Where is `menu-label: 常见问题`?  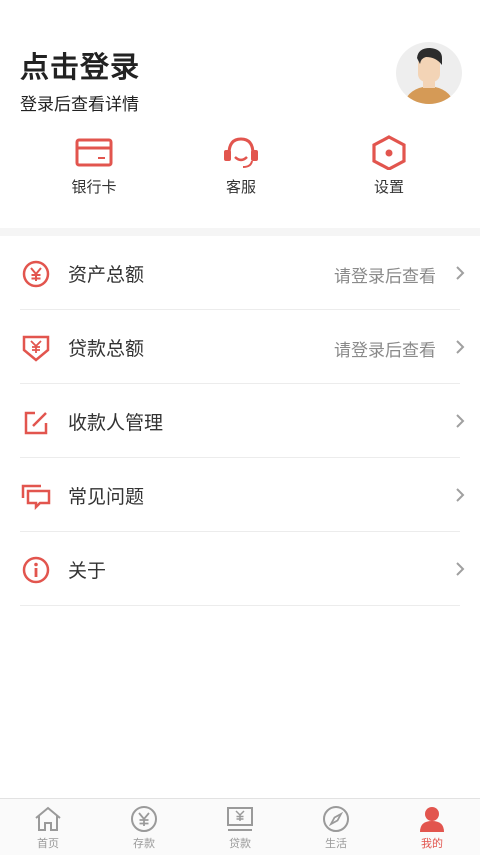 menu-label: 常见问题 is located at coordinates (106, 497).